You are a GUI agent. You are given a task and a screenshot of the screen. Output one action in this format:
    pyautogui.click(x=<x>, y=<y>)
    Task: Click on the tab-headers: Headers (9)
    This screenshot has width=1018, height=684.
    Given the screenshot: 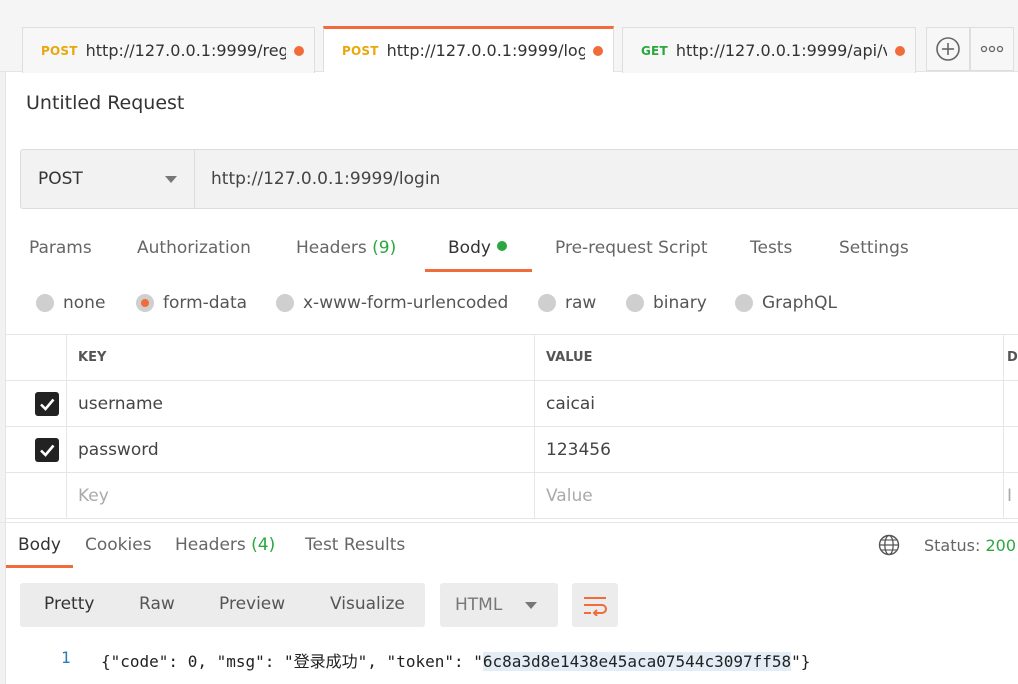 What is the action you would take?
    pyautogui.click(x=346, y=248)
    